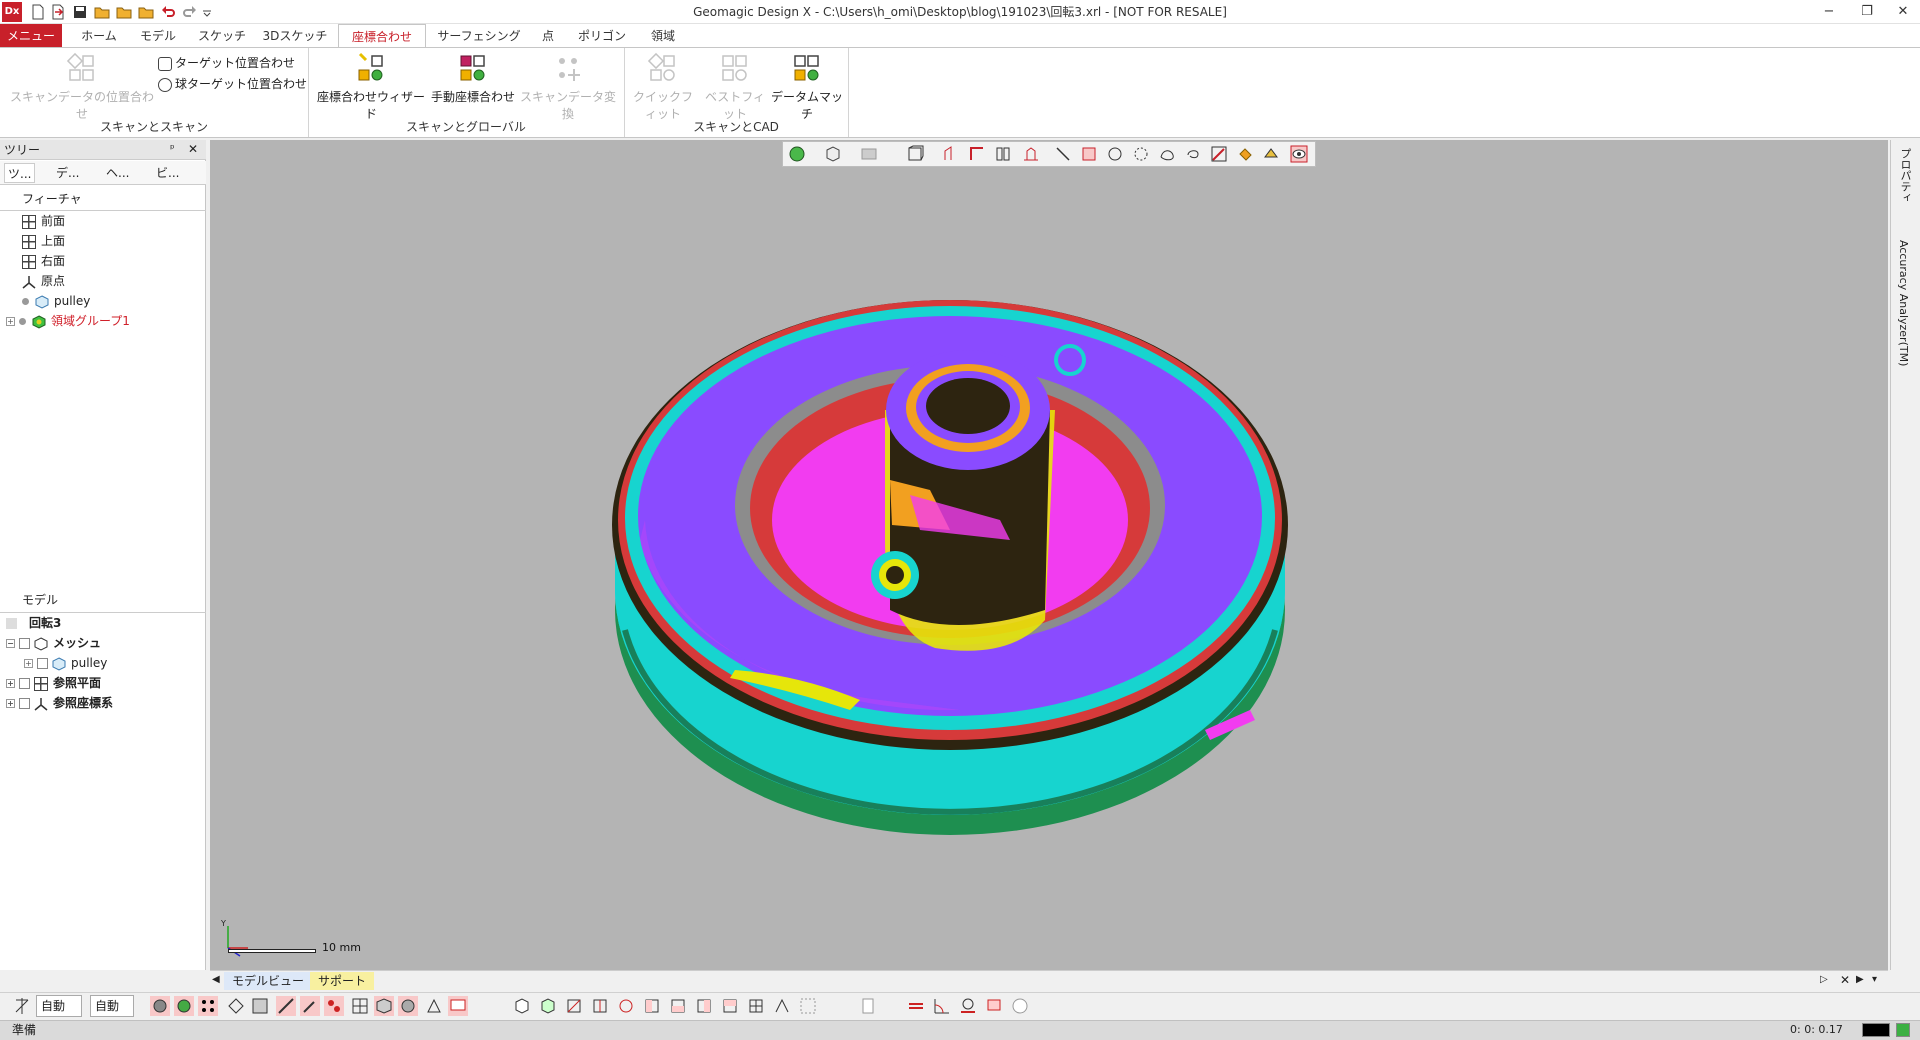 The image size is (1920, 1040). I want to click on sketch-filter-icon, so click(310, 1006).